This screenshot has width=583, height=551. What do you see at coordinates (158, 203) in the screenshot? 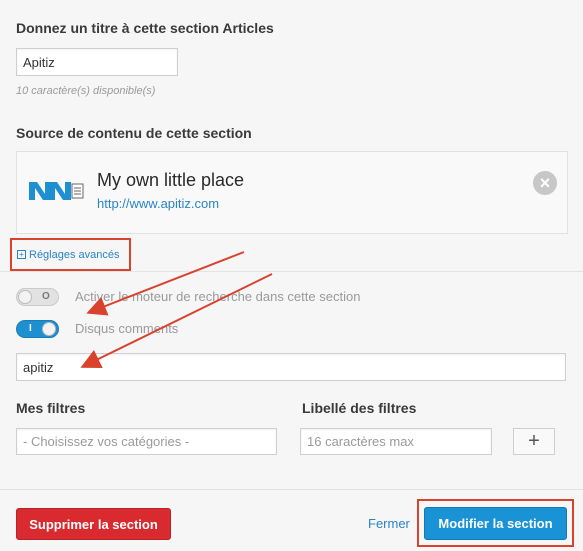
I see `source-url-link: http://www.apitiz.com` at bounding box center [158, 203].